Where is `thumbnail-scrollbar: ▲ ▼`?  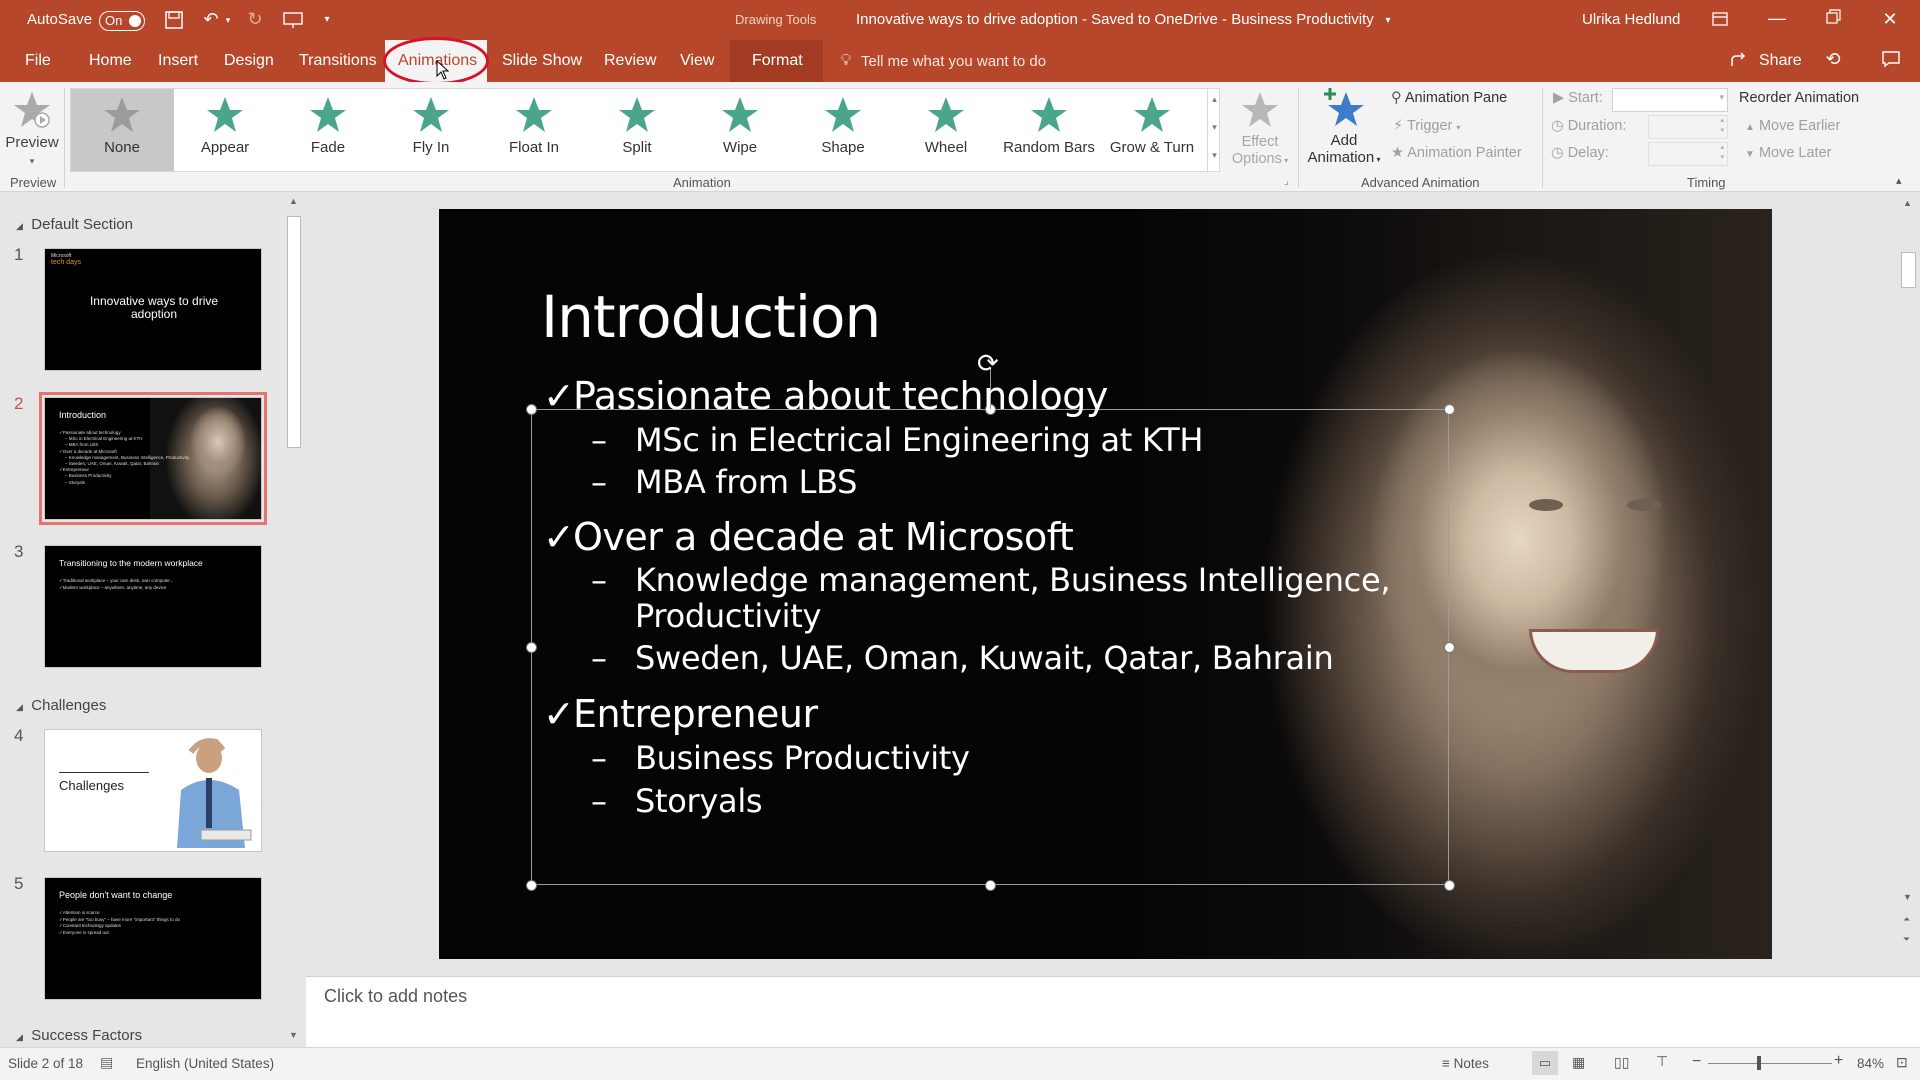
thumbnail-scrollbar: ▲ ▼ is located at coordinates (294, 619).